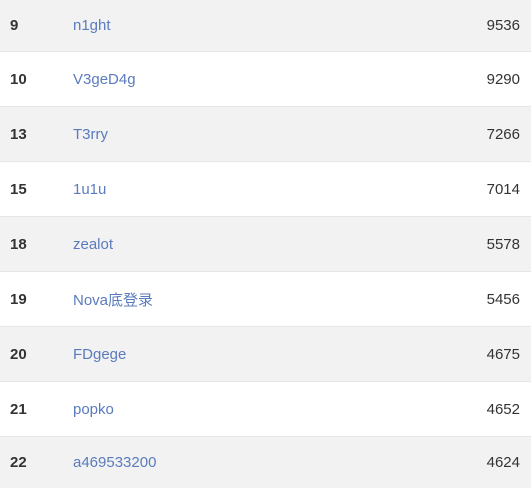  I want to click on rank-cell: 9, so click(14, 25).